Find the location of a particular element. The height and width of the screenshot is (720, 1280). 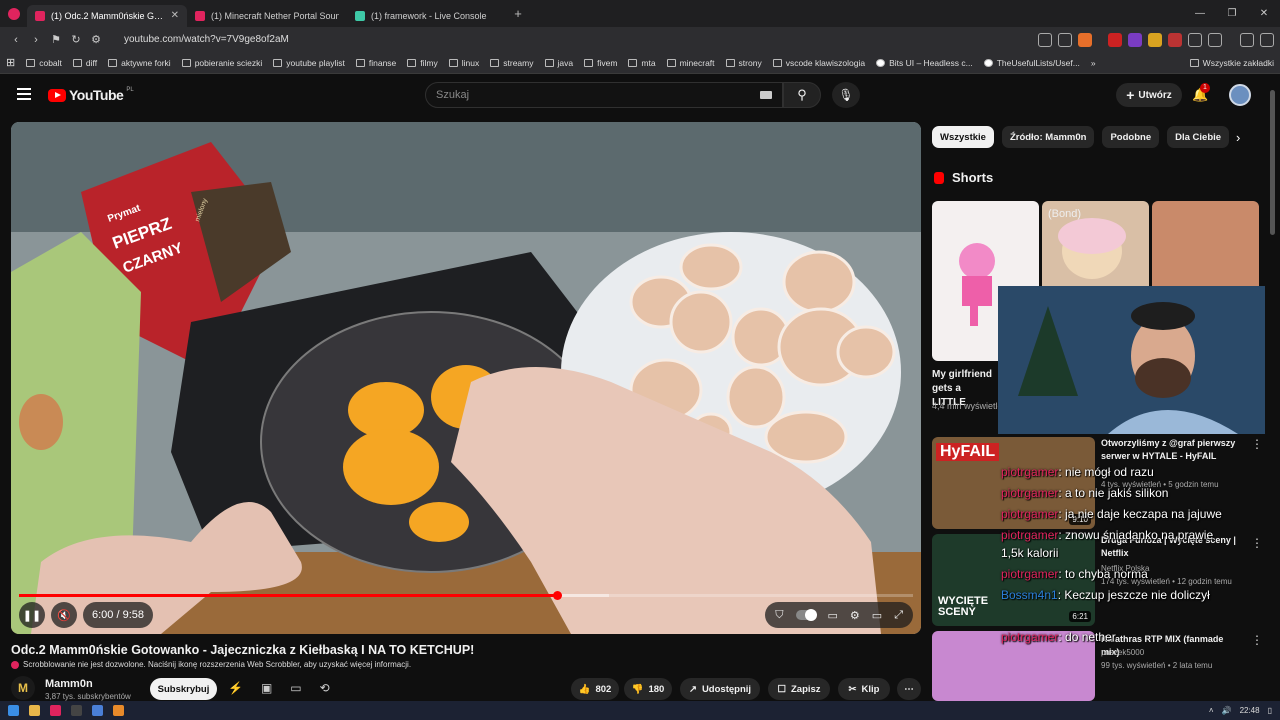

tab-live-console: (1) framework - Live Console is located at coordinates (427, 16).